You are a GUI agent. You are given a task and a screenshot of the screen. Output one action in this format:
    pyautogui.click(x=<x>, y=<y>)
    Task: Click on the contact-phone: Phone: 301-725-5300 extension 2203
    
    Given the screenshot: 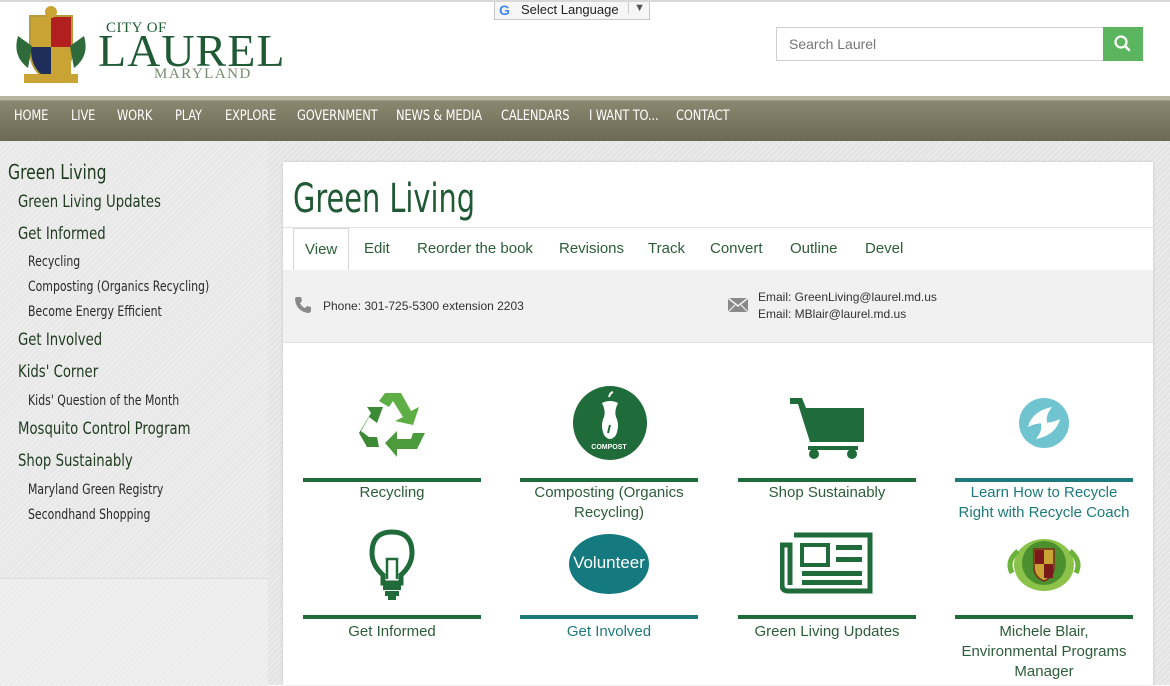 What is the action you would take?
    pyautogui.click(x=423, y=306)
    